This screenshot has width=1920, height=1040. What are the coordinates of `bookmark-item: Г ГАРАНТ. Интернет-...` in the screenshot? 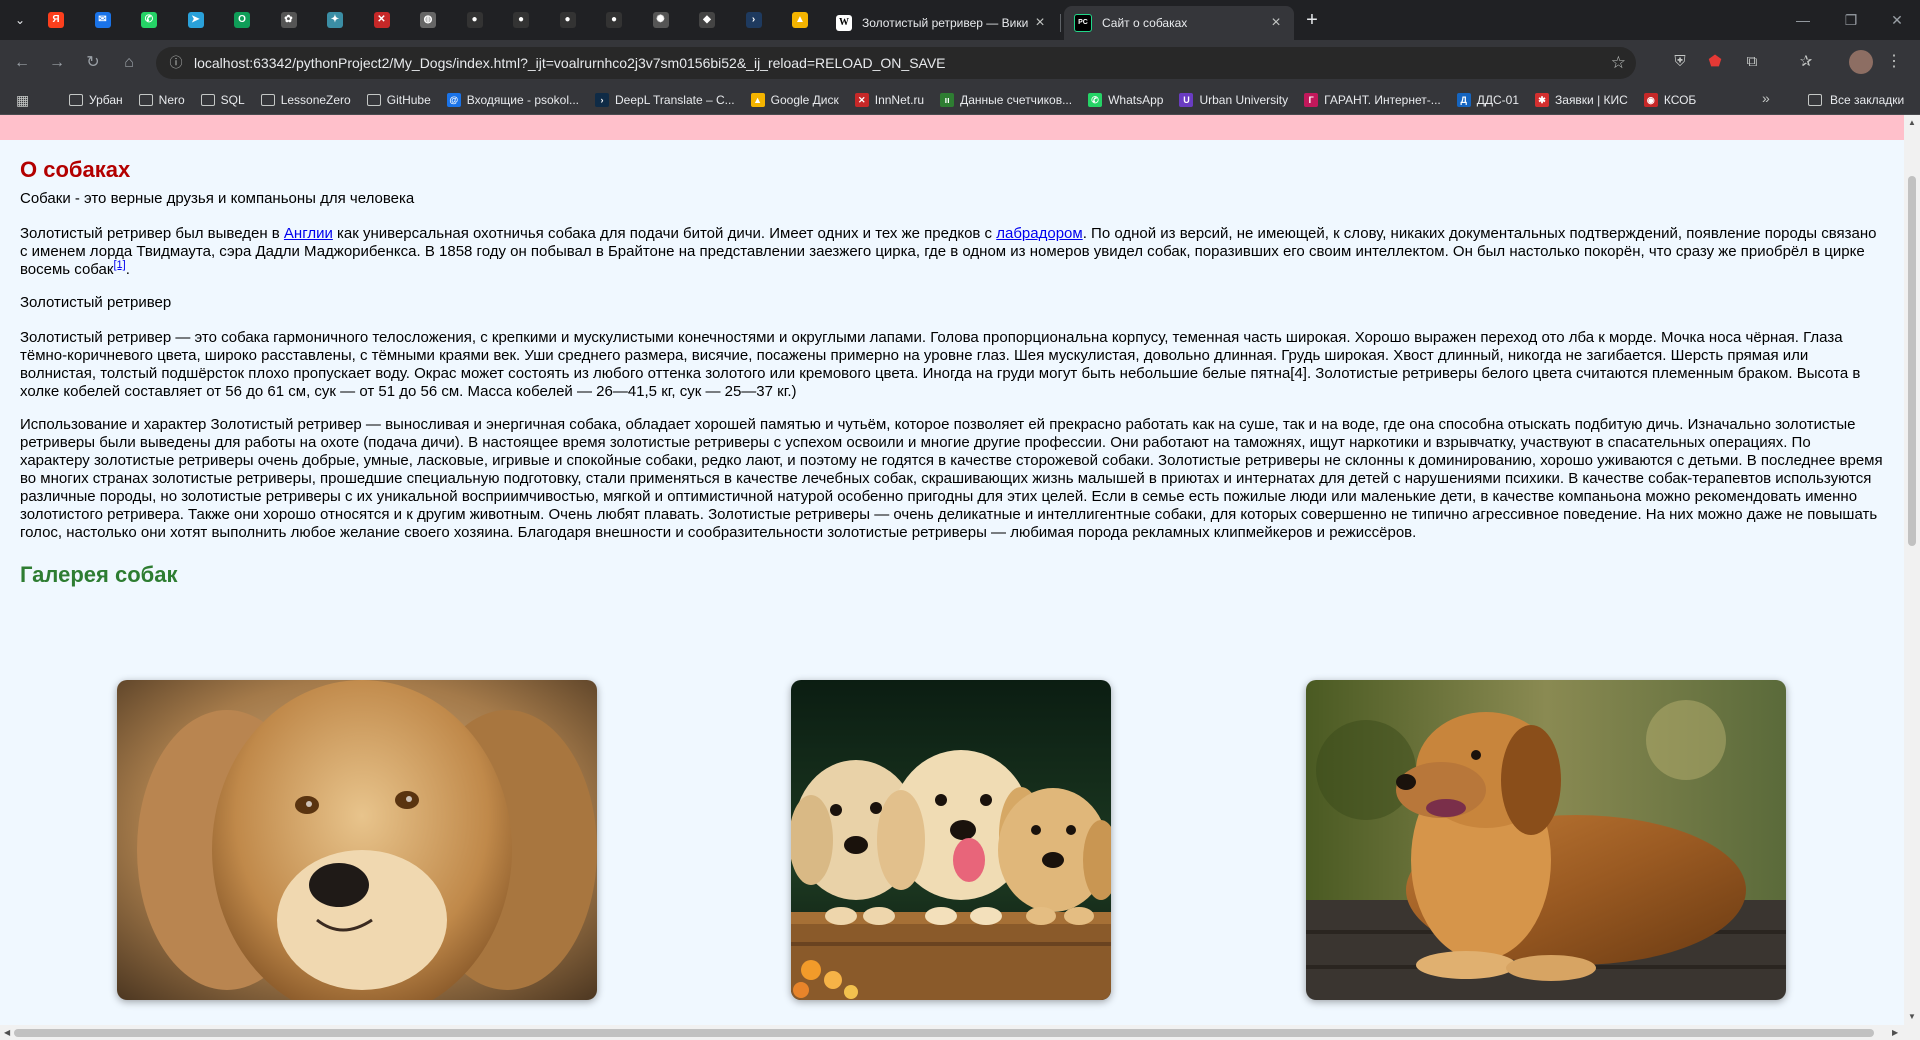 It's located at (1372, 100).